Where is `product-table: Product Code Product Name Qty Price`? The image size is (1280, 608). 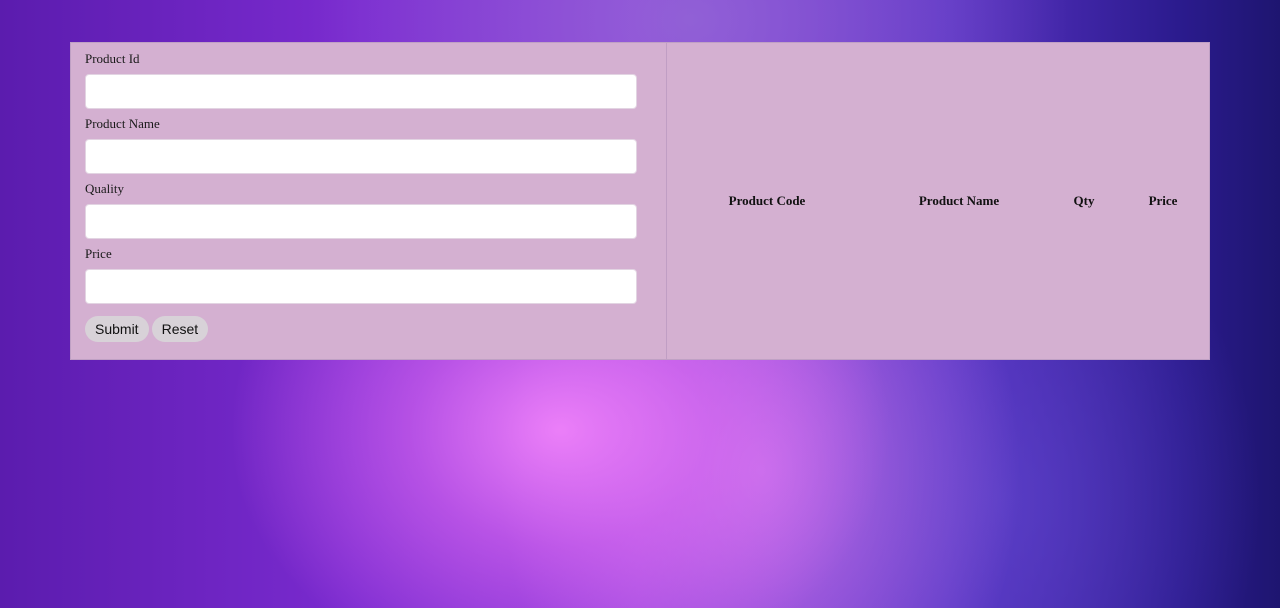 product-table: Product Code Product Name Qty Price is located at coordinates (938, 201).